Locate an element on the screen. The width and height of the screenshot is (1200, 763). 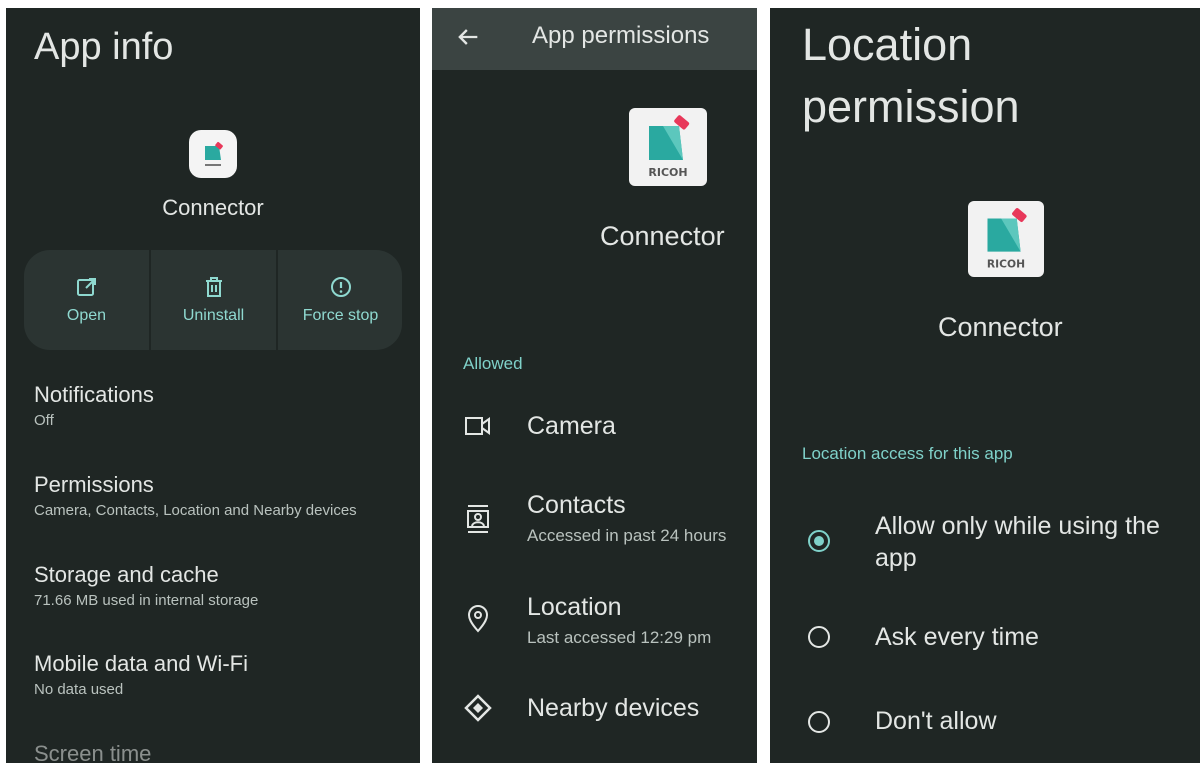
app-icon is located at coordinates (213, 154).